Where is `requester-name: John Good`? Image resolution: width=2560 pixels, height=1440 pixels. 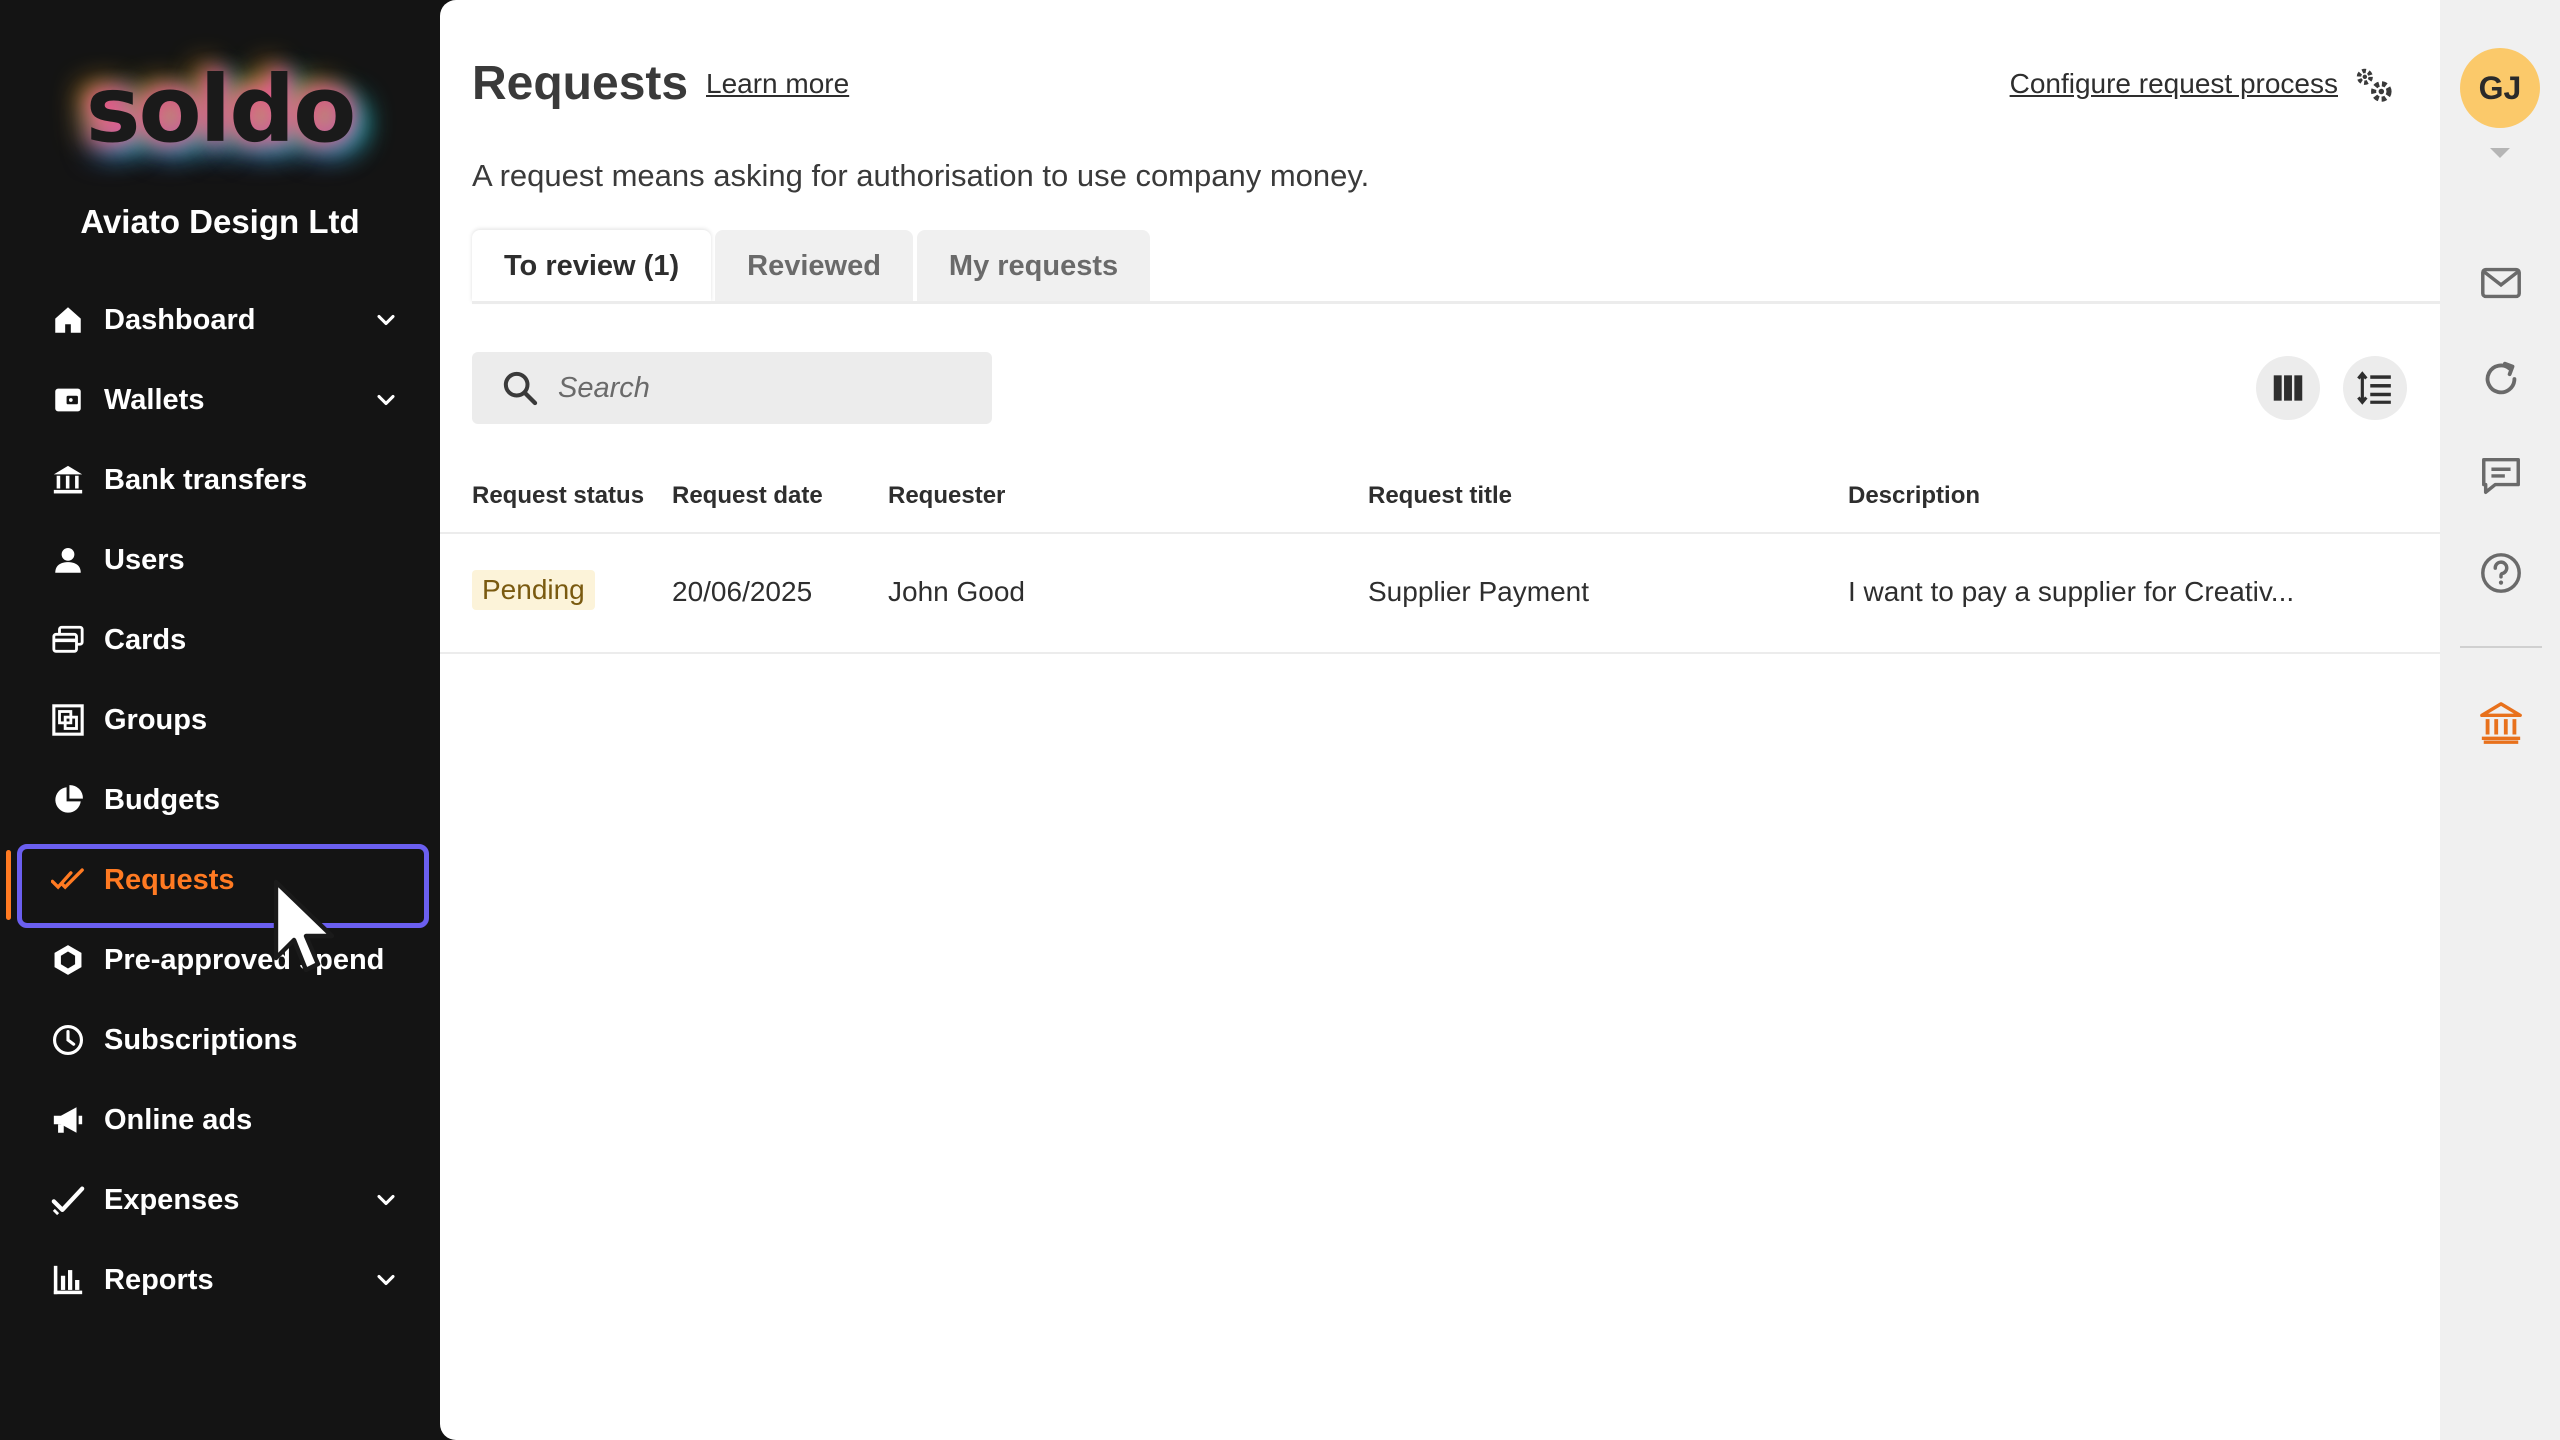 requester-name: John Good is located at coordinates (956, 591).